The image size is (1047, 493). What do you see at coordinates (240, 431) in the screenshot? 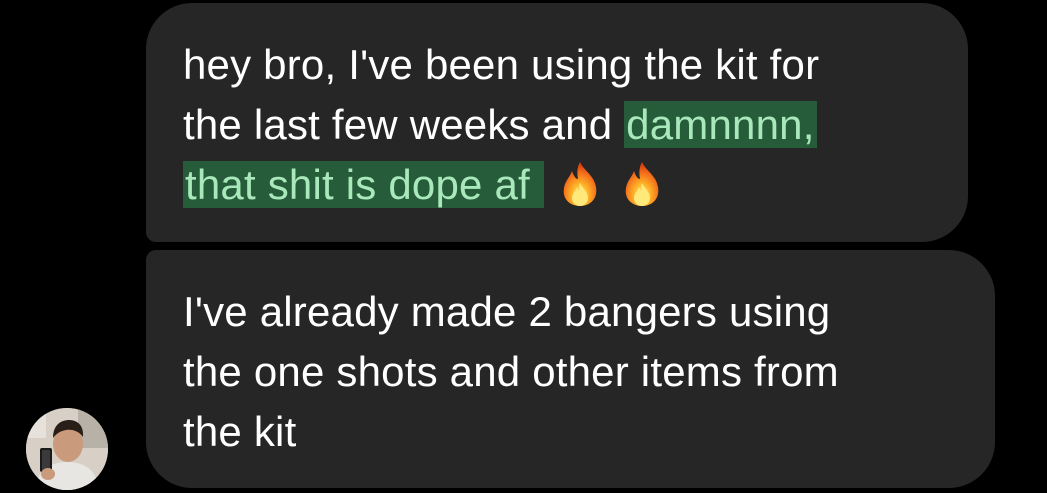
I see `message-line: the kit` at bounding box center [240, 431].